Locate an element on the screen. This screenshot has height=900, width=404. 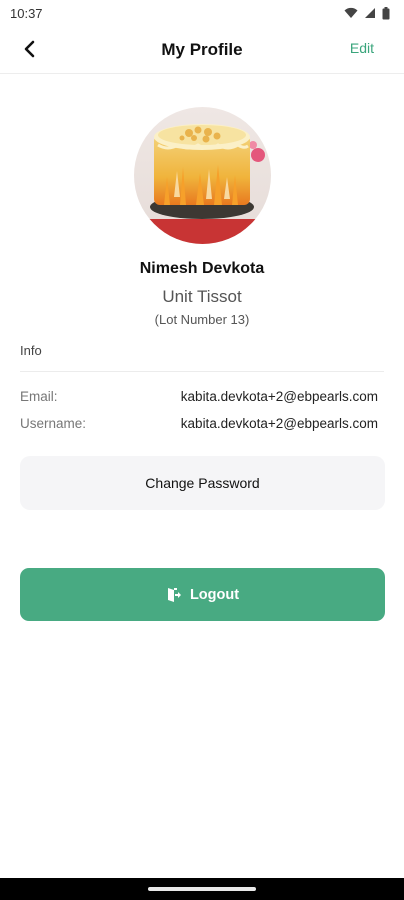
info-section-label: Info is located at coordinates (31, 350).